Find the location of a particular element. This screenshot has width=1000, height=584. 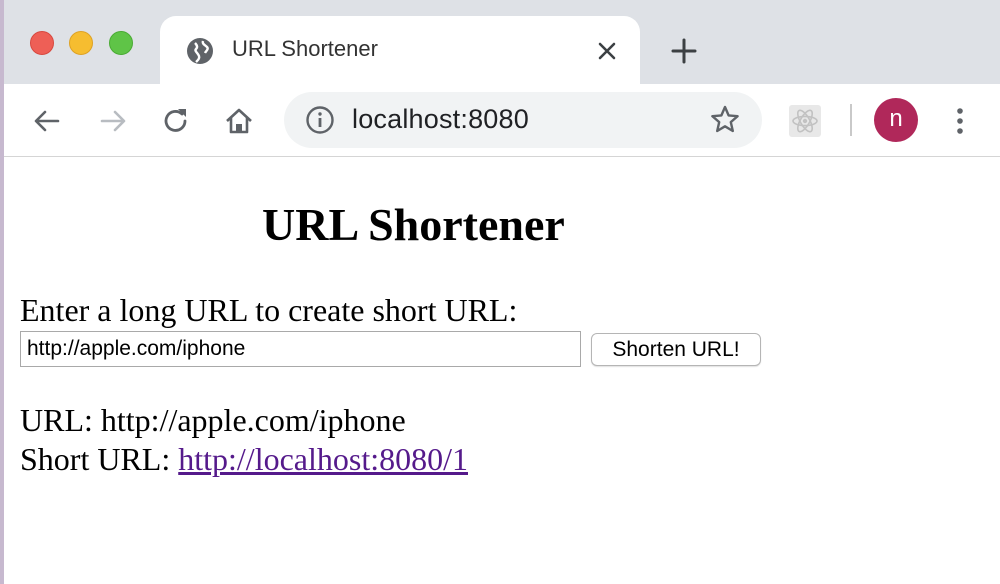

forward-arrow-icon is located at coordinates (113, 121).